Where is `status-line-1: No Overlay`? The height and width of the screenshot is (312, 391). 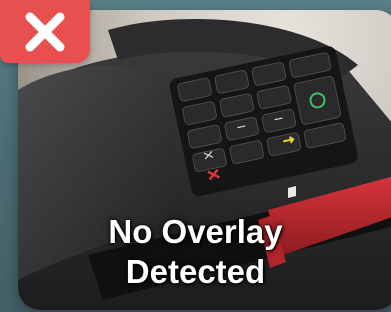 status-line-1: No Overlay is located at coordinates (195, 231).